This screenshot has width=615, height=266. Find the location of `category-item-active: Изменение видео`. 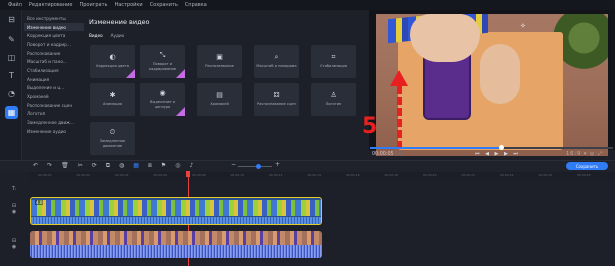

category-item-active: Изменение видео is located at coordinates (54, 27).